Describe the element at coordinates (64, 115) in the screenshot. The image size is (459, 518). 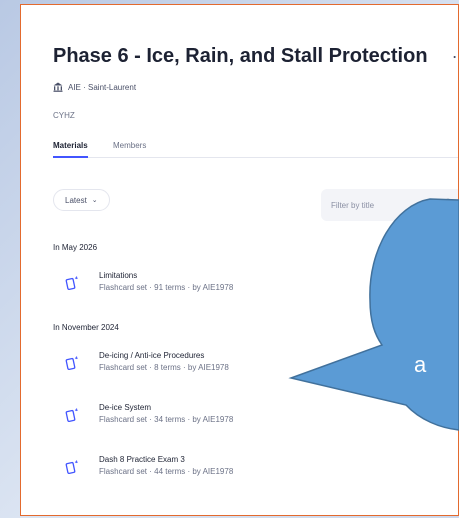
I see `course-code: CYHZ` at that location.